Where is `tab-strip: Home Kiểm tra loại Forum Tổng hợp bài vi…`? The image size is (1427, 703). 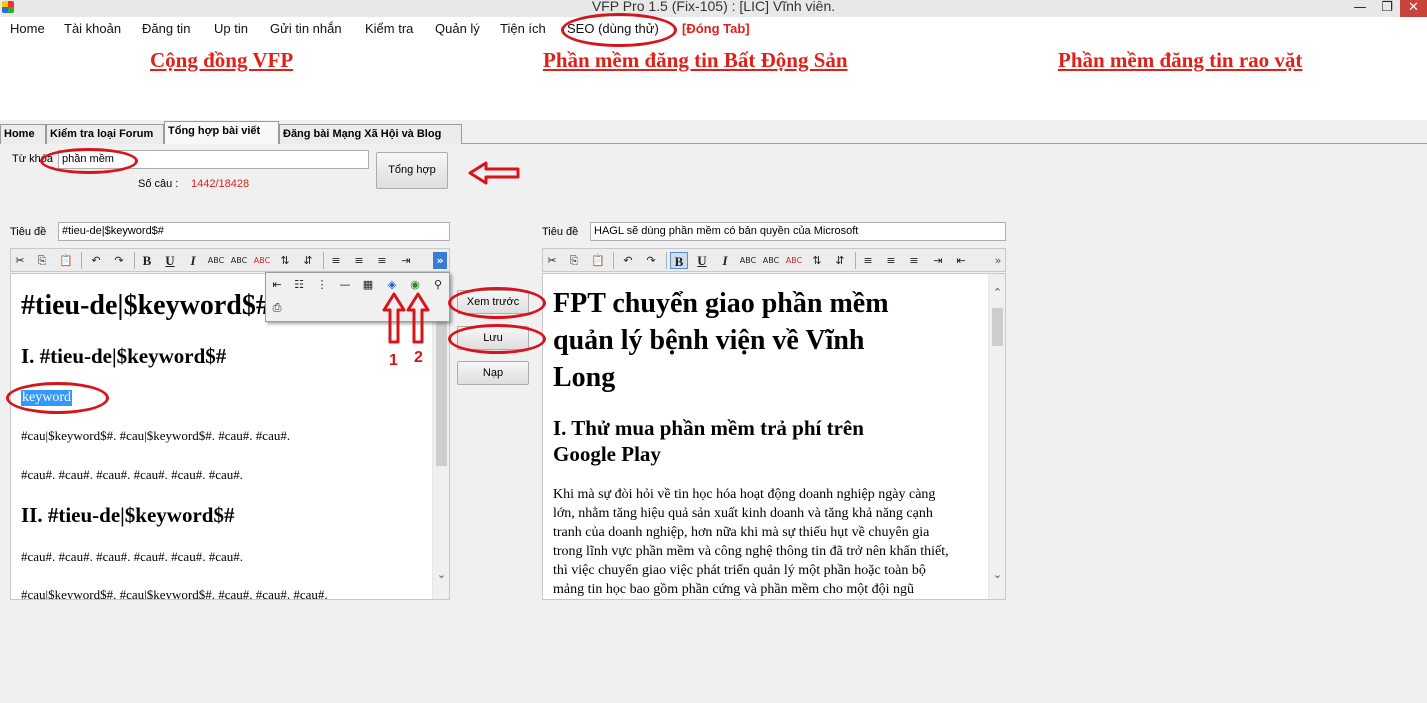
tab-strip: Home Kiểm tra loại Forum Tổng hợp bài vi… is located at coordinates (713, 132).